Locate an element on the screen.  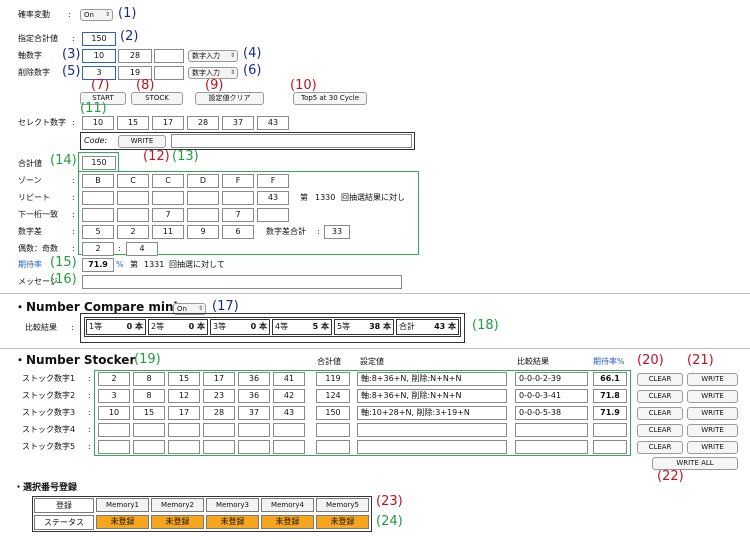
stock-rate-cell: 66.1 is located at coordinates (610, 379).